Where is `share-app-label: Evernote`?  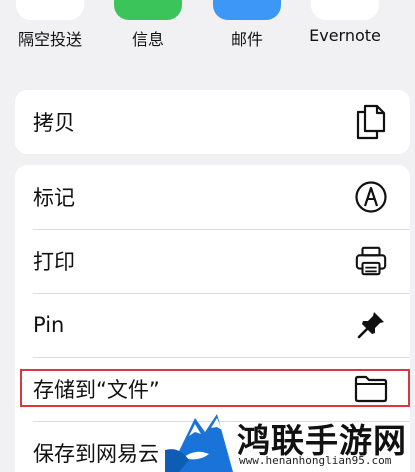 share-app-label: Evernote is located at coordinates (345, 35).